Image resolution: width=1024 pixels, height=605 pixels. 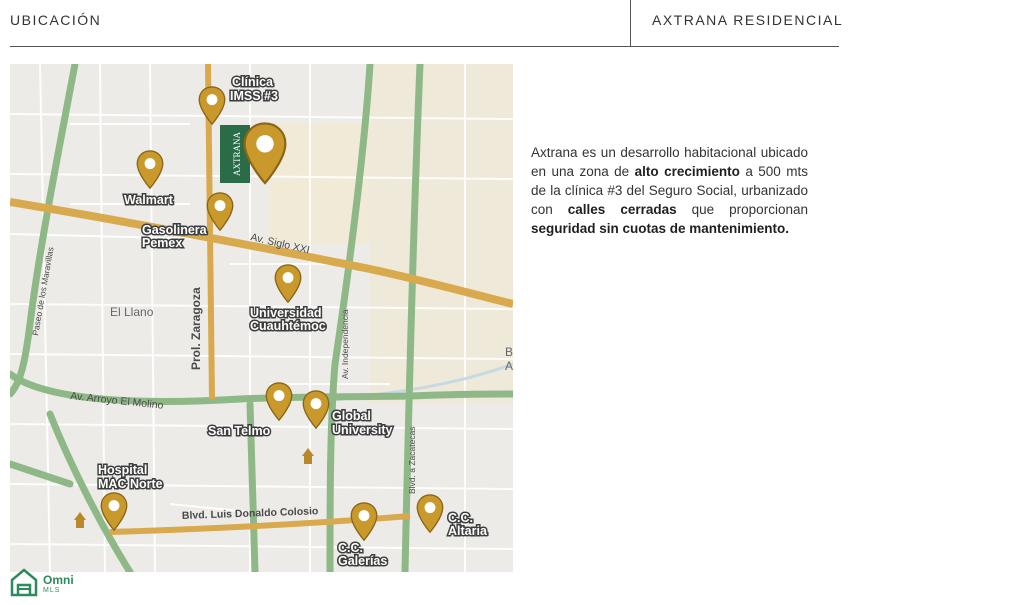 I want to click on description-highlight: seguridad sin cuotas de mantenimiento., so click(x=660, y=228).